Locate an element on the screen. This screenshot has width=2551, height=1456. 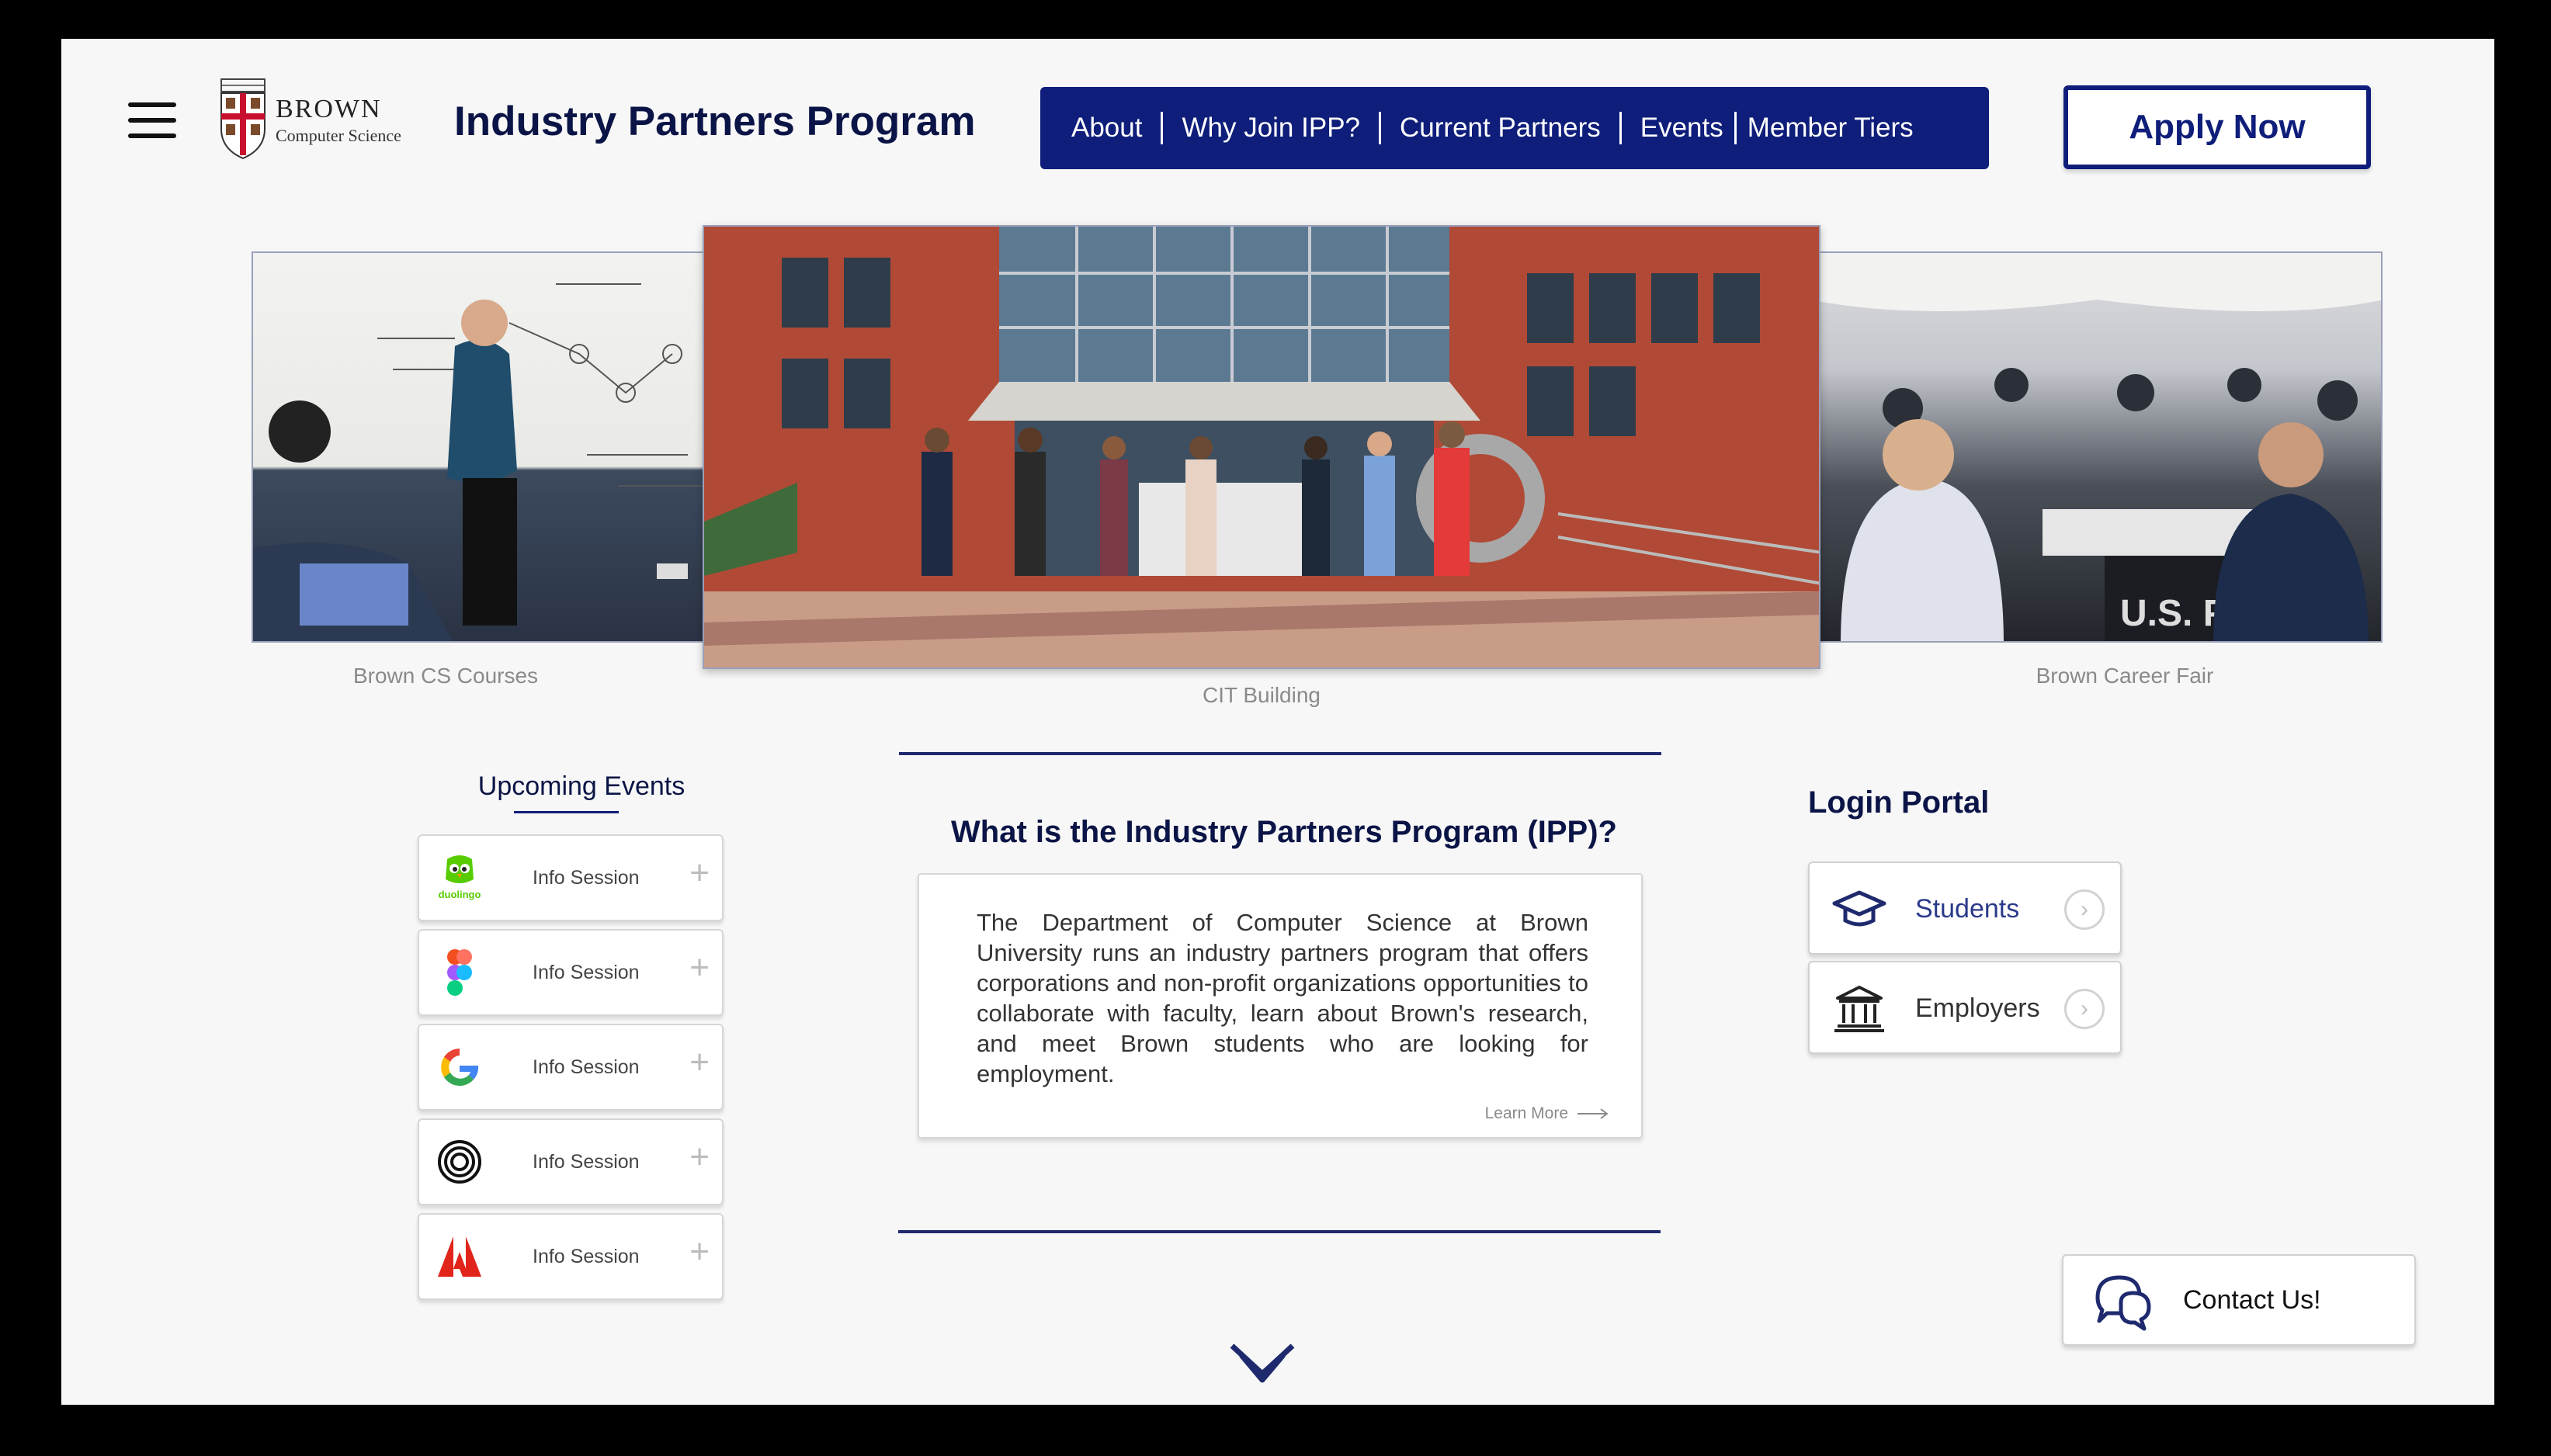
chat-bubbles-icon is located at coordinates (2123, 1303).